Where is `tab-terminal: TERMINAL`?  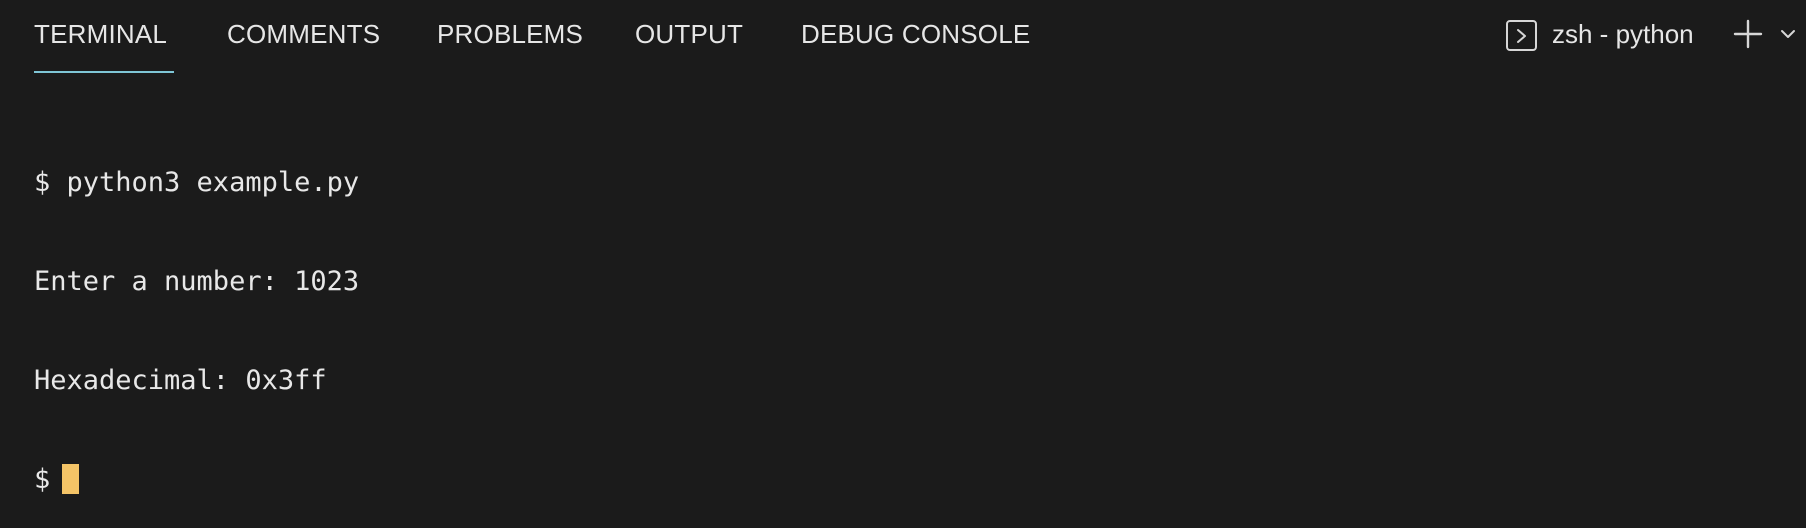
tab-terminal: TERMINAL is located at coordinates (100, 34).